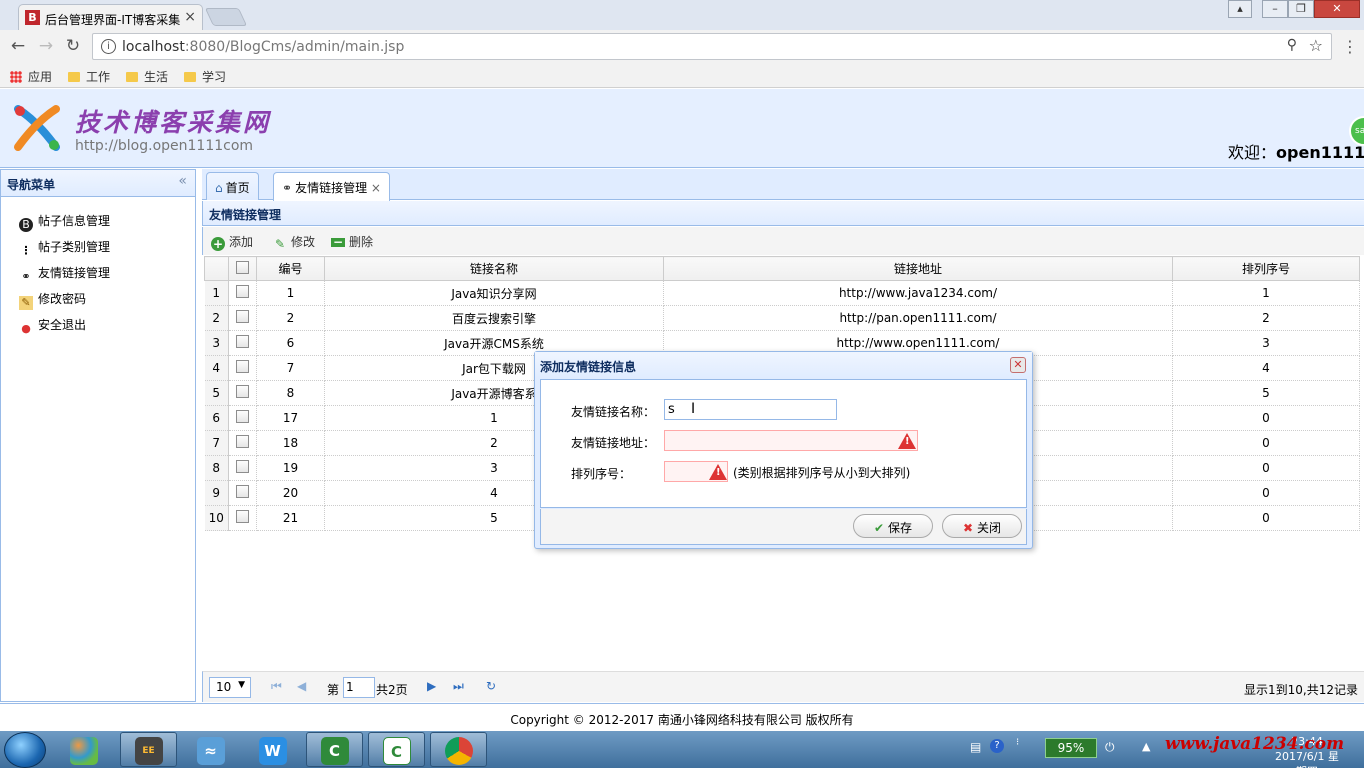 Image resolution: width=1364 pixels, height=768 pixels. I want to click on bookmark-work: 工作, so click(89, 76).